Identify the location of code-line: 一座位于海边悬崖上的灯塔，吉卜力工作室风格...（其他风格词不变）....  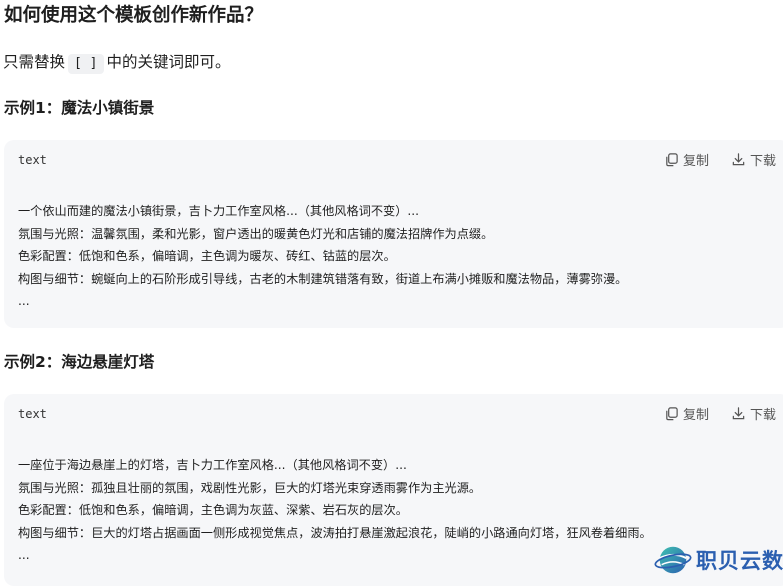
(212, 465).